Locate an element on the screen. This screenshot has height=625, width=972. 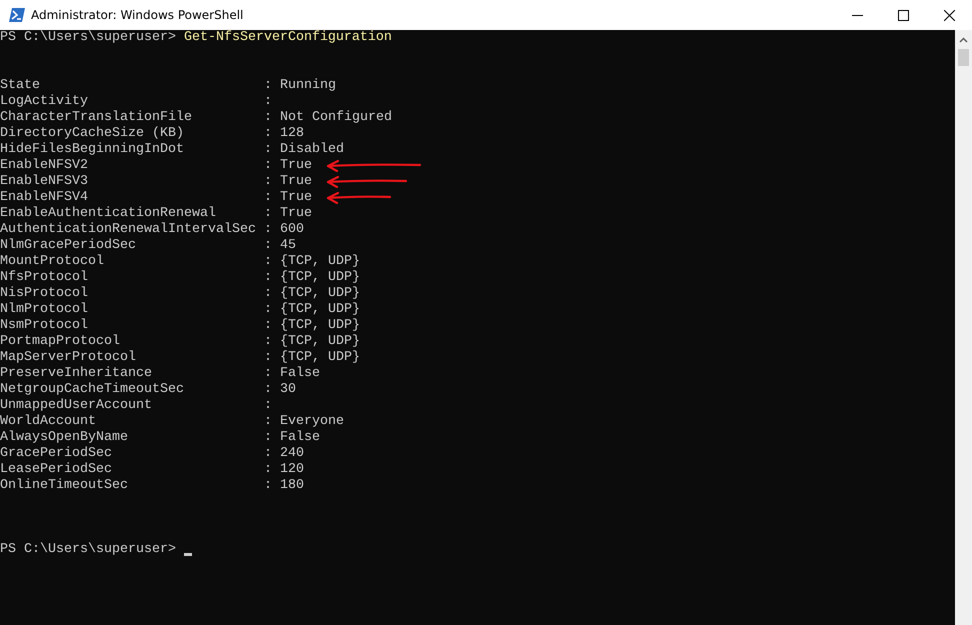
scrollbar-thumb is located at coordinates (963, 57).